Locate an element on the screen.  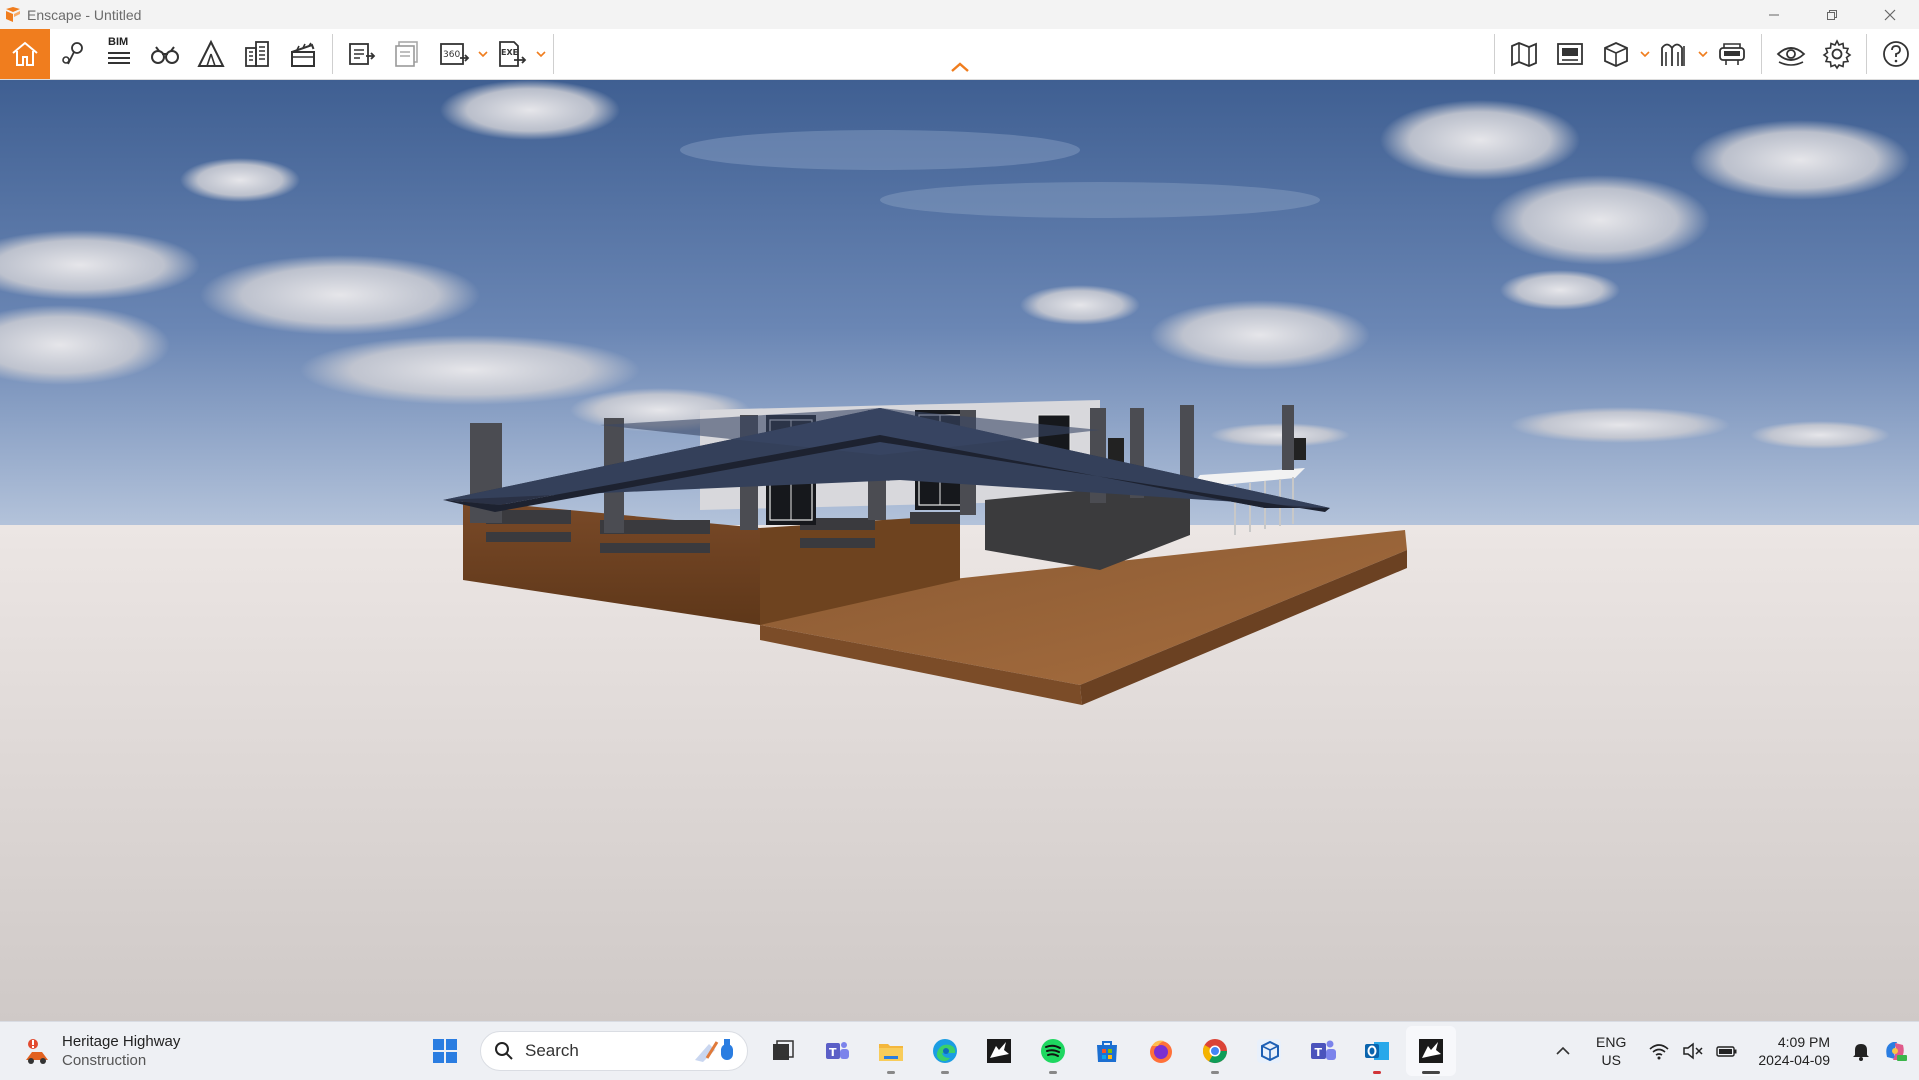
minimize-icon is located at coordinates (1774, 14).